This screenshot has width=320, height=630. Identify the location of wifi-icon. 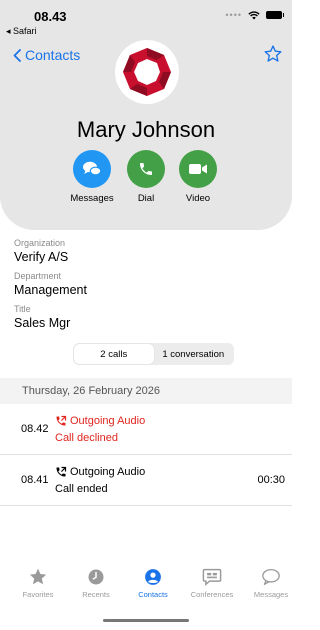
(254, 14).